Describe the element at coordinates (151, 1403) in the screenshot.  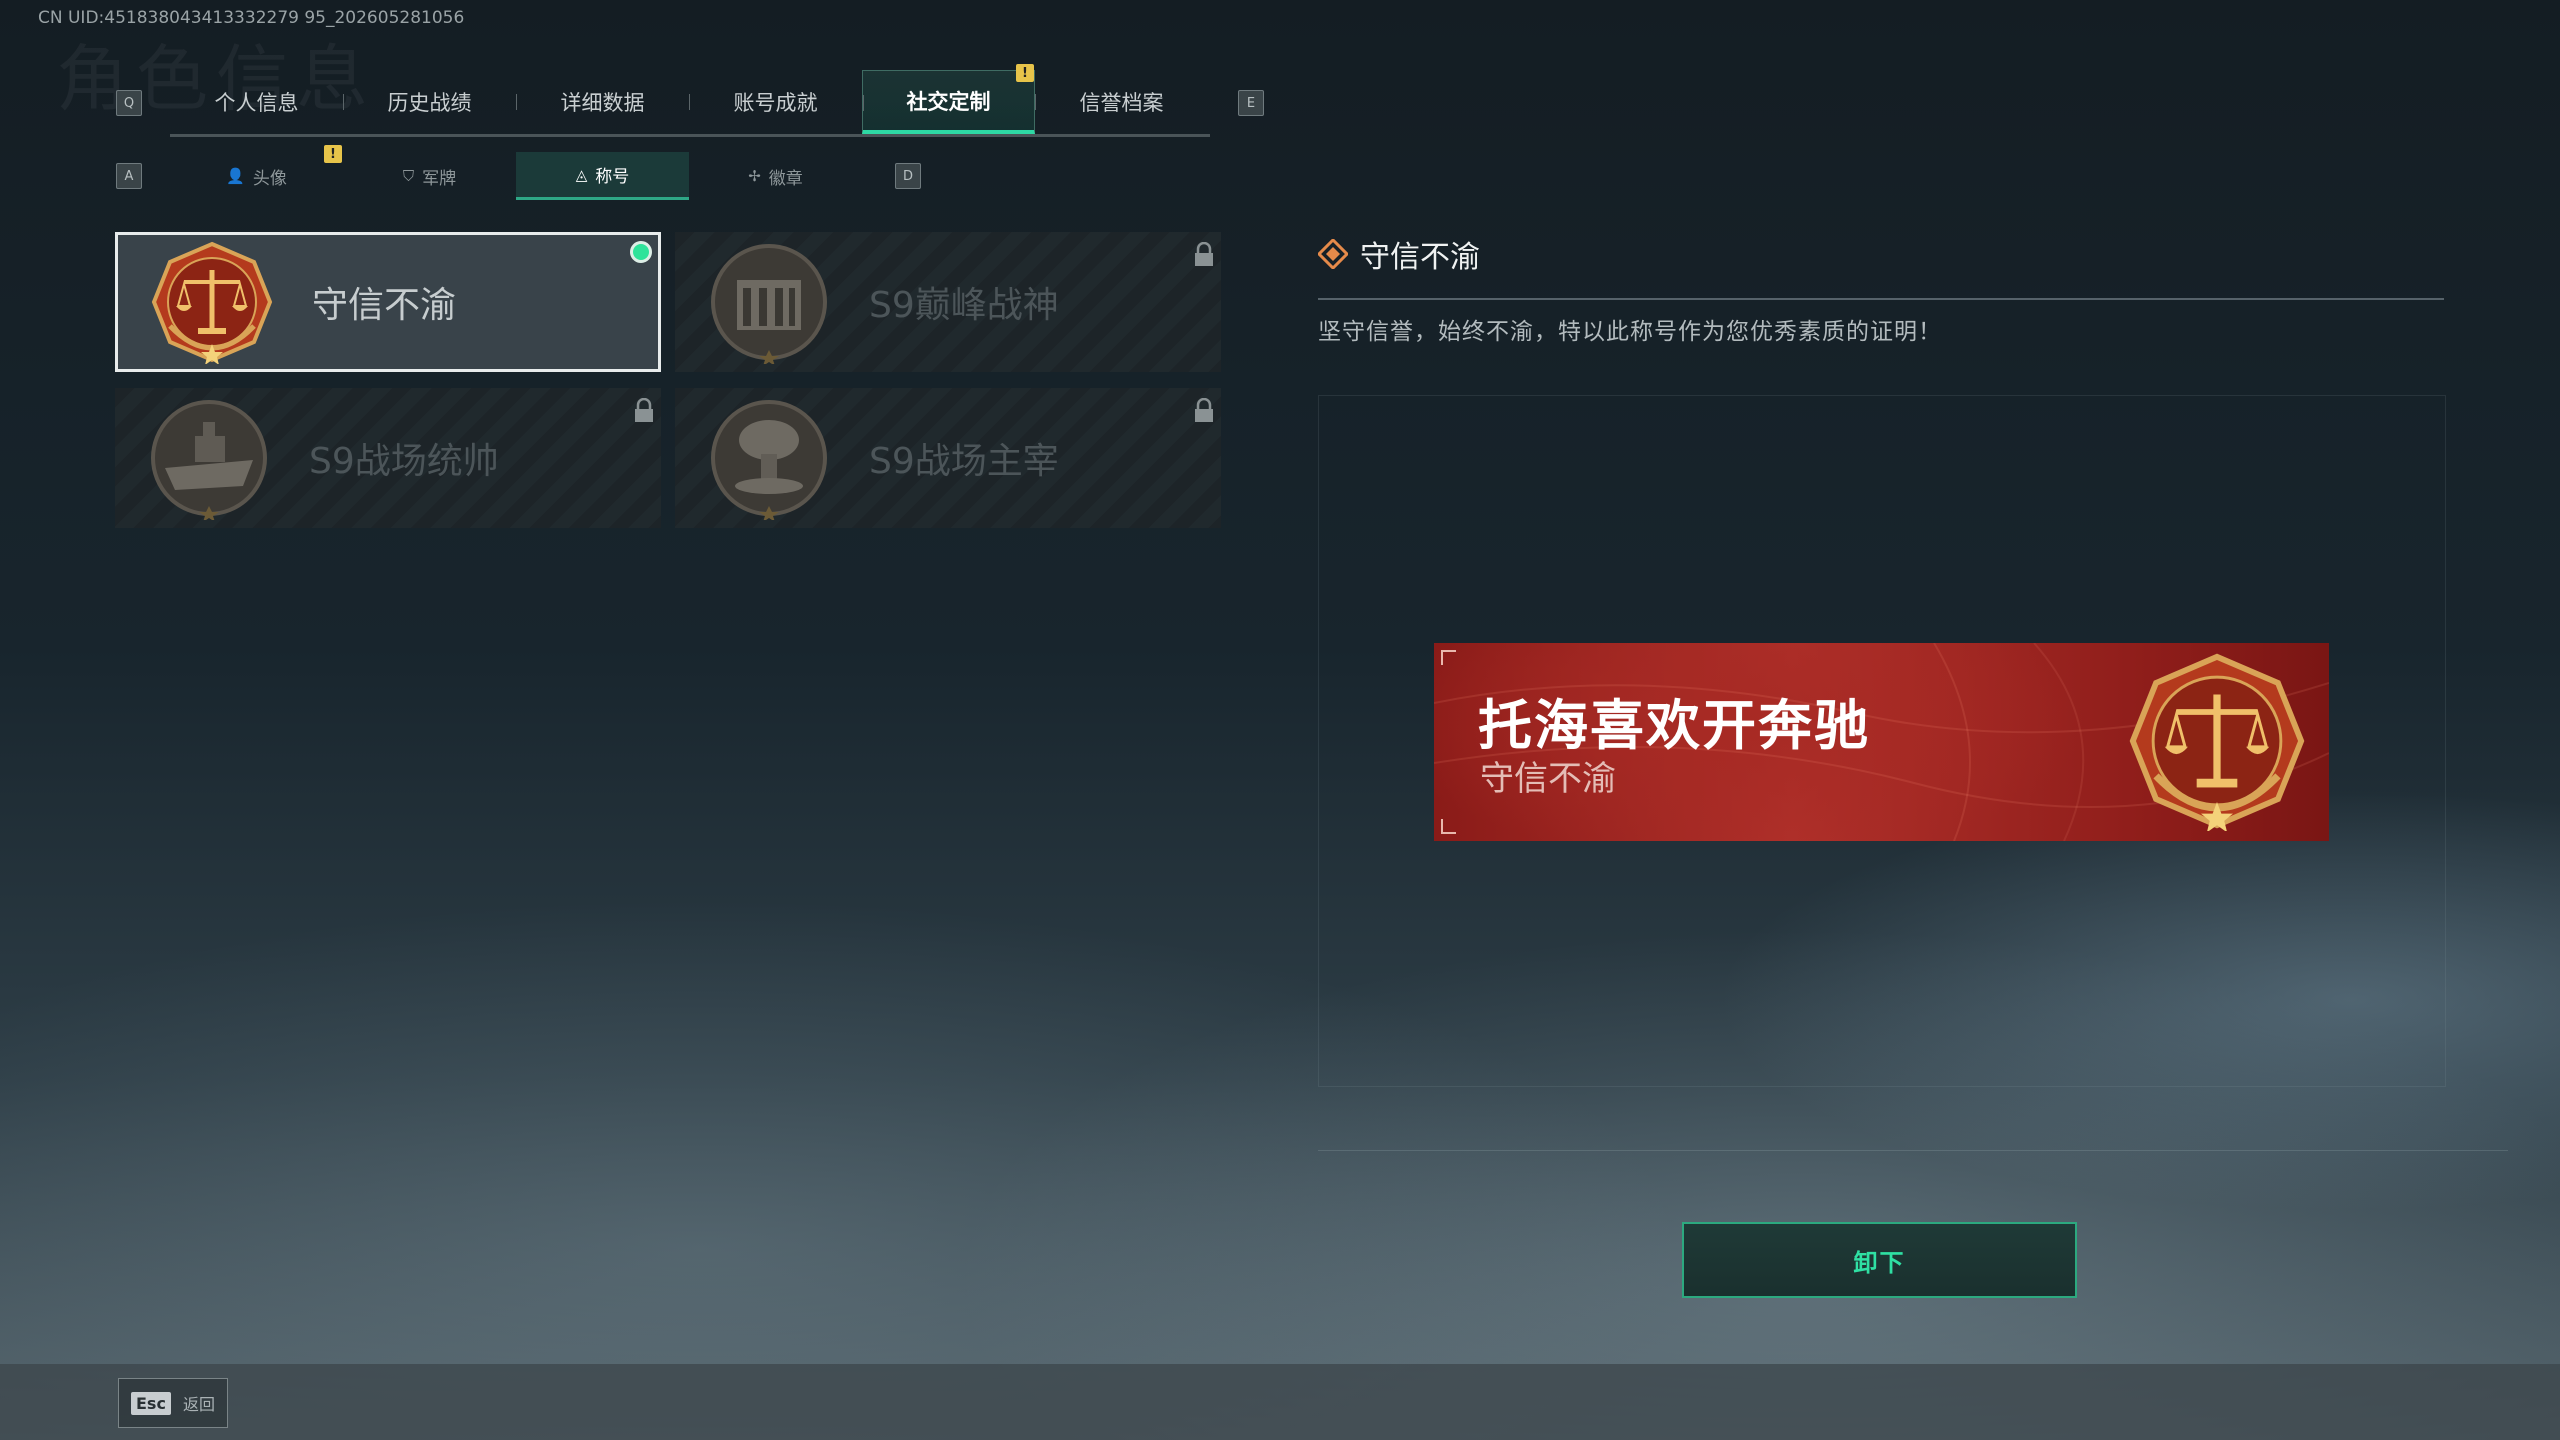
I see `esc-key: Esc` at that location.